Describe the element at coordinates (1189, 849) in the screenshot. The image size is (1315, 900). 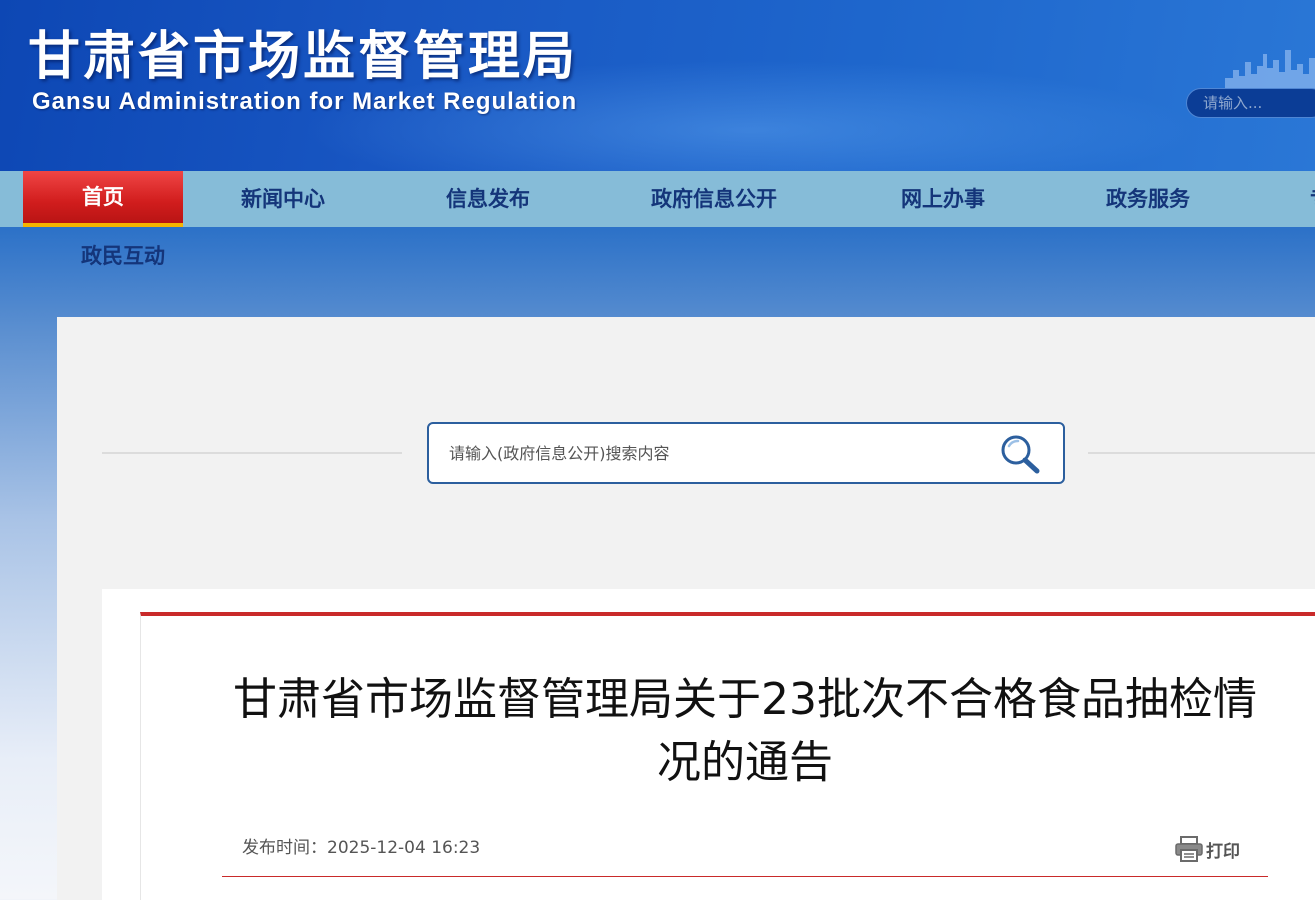
I see `printer-icon` at that location.